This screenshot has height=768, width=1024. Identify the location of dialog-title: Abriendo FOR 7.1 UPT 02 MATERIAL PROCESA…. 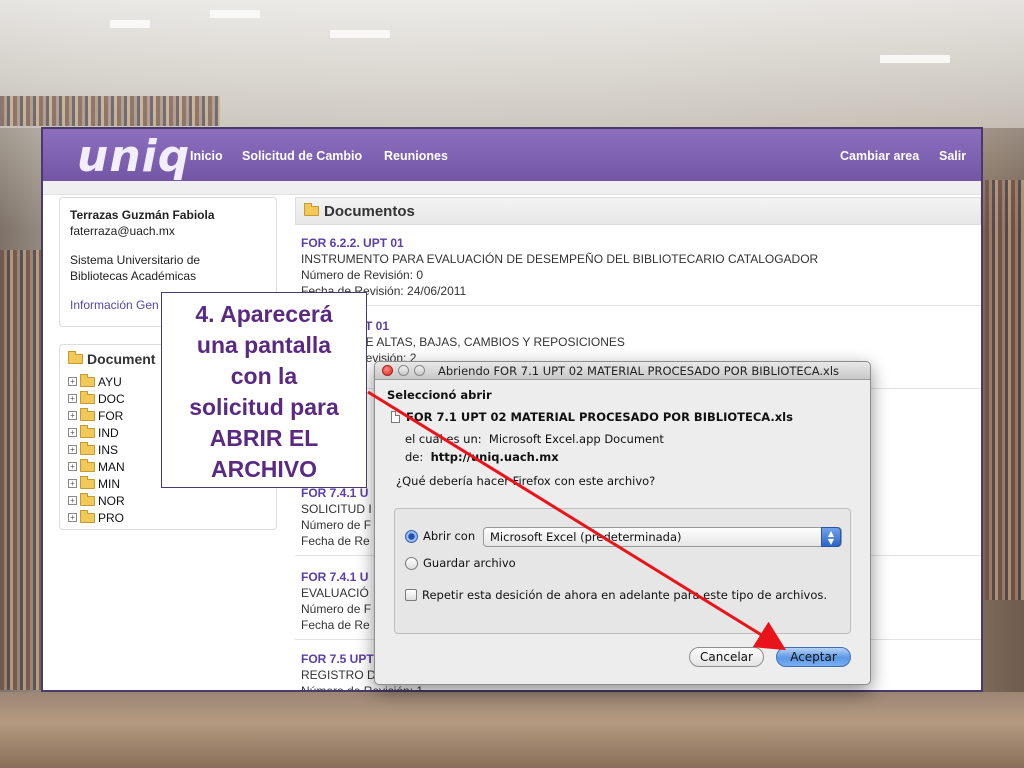
(639, 370).